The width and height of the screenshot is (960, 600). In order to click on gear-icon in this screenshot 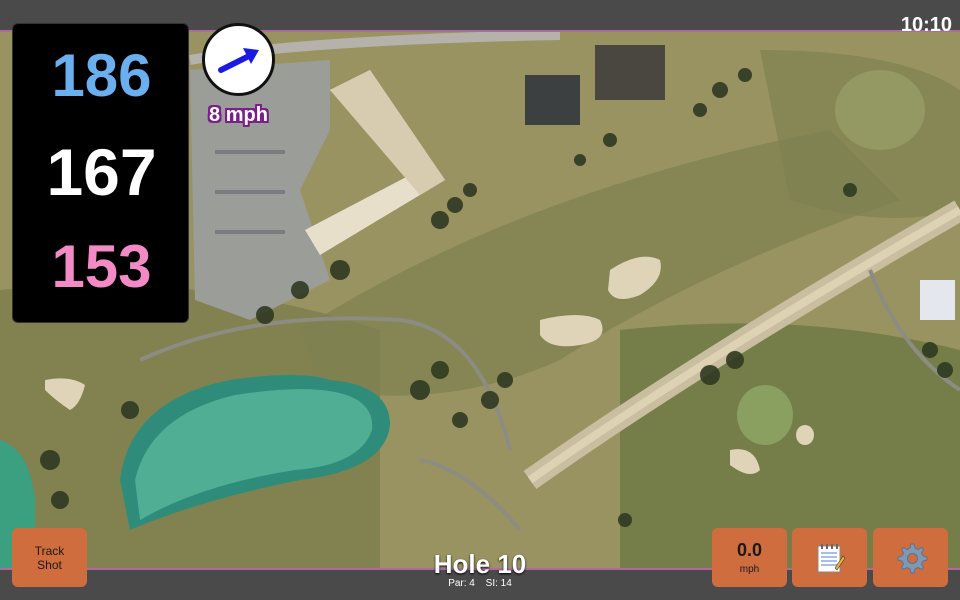, I will do `click(912, 558)`.